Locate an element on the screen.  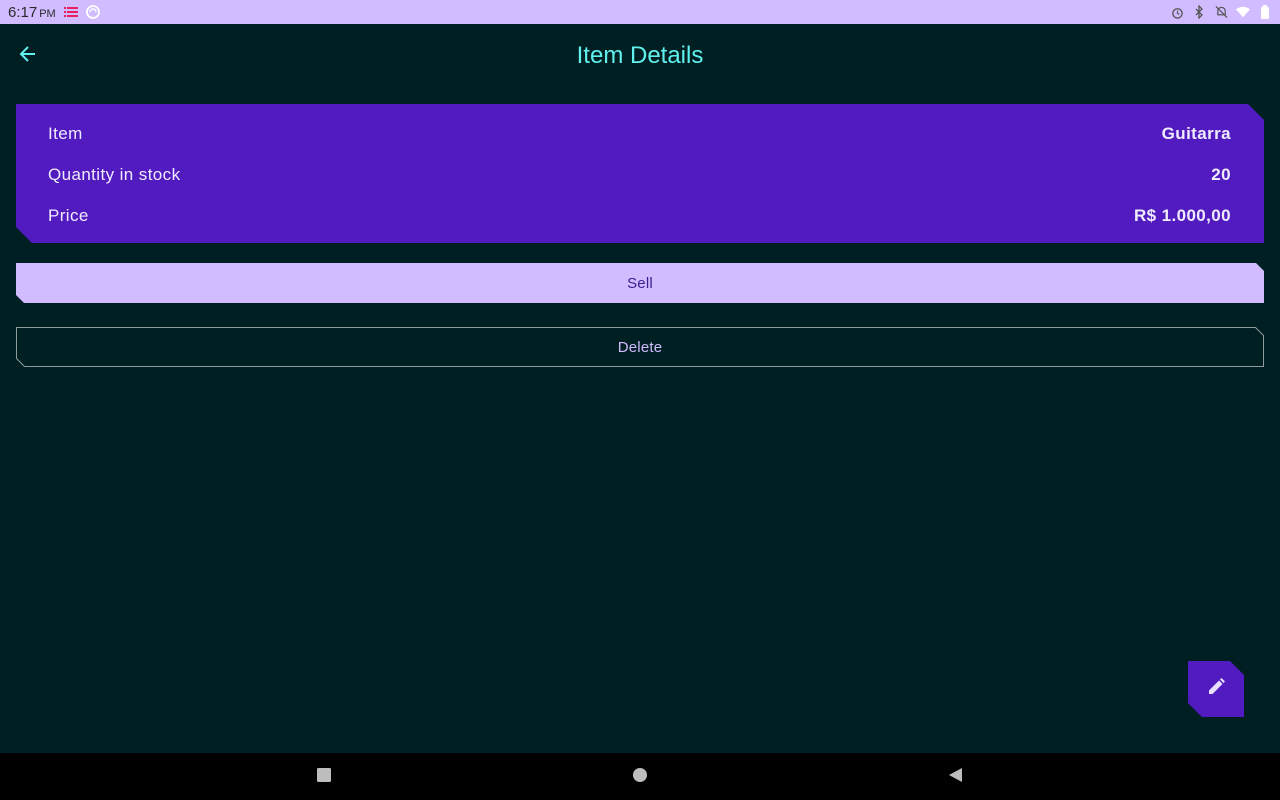
status-time: 6:17 PM is located at coordinates (32, 12).